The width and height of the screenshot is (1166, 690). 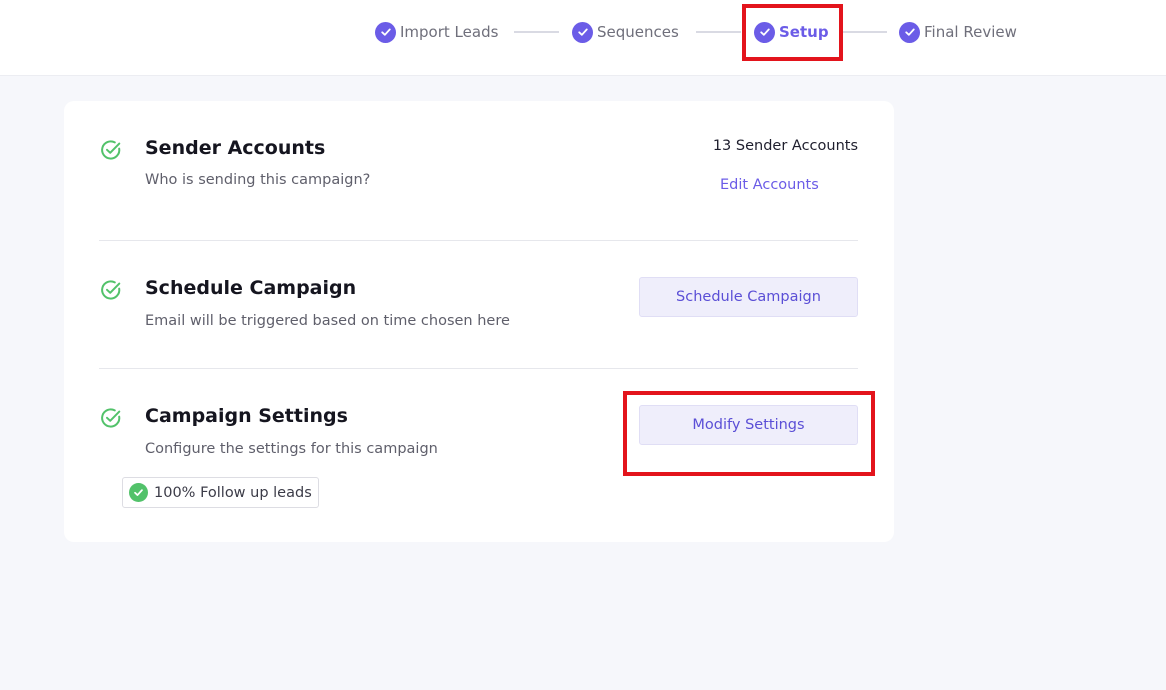 What do you see at coordinates (449, 32) in the screenshot?
I see `step-label: Import Leads` at bounding box center [449, 32].